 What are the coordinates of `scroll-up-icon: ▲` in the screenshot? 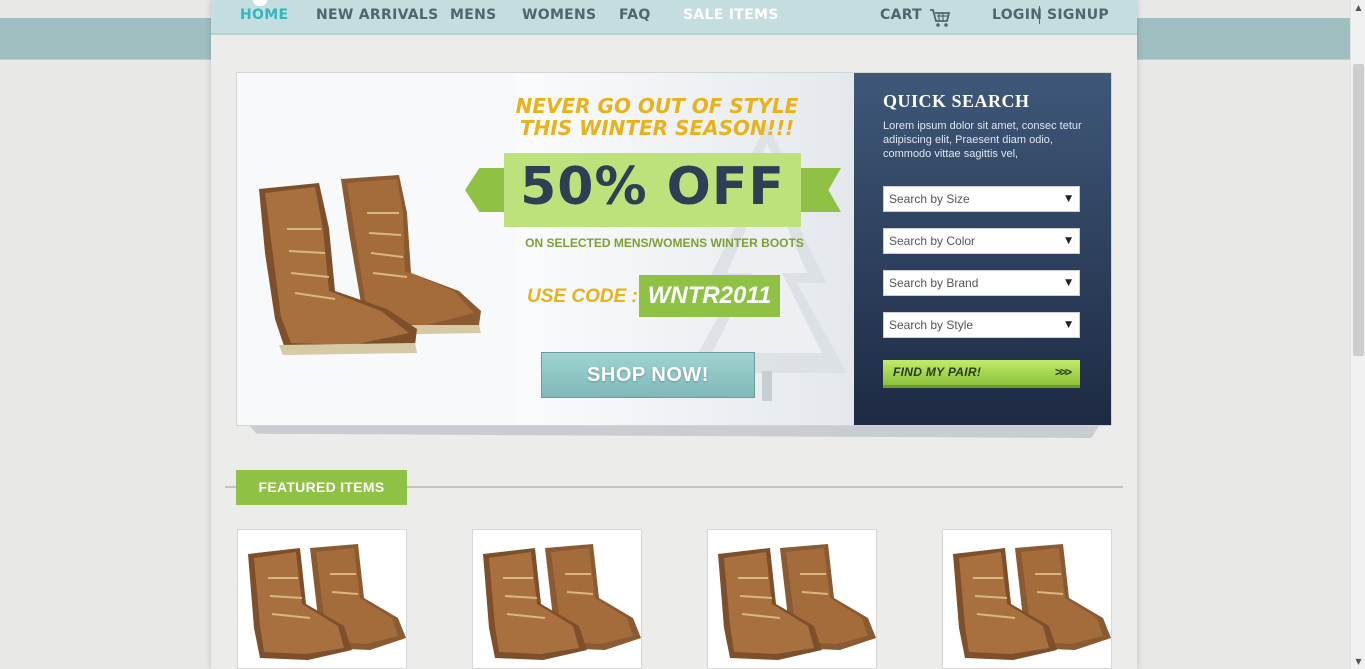 It's located at (1358, 7).